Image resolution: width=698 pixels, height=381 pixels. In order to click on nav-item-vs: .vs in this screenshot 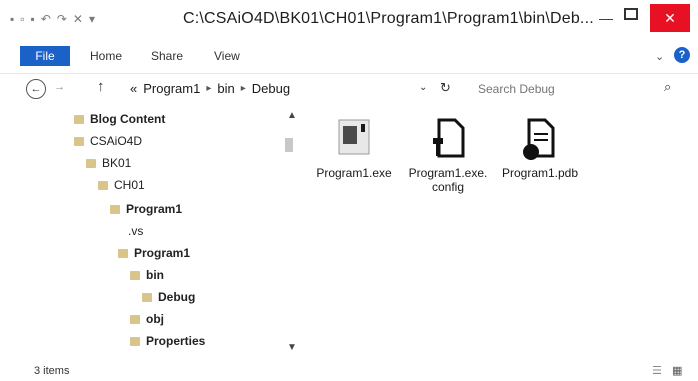, I will do `click(135, 231)`.